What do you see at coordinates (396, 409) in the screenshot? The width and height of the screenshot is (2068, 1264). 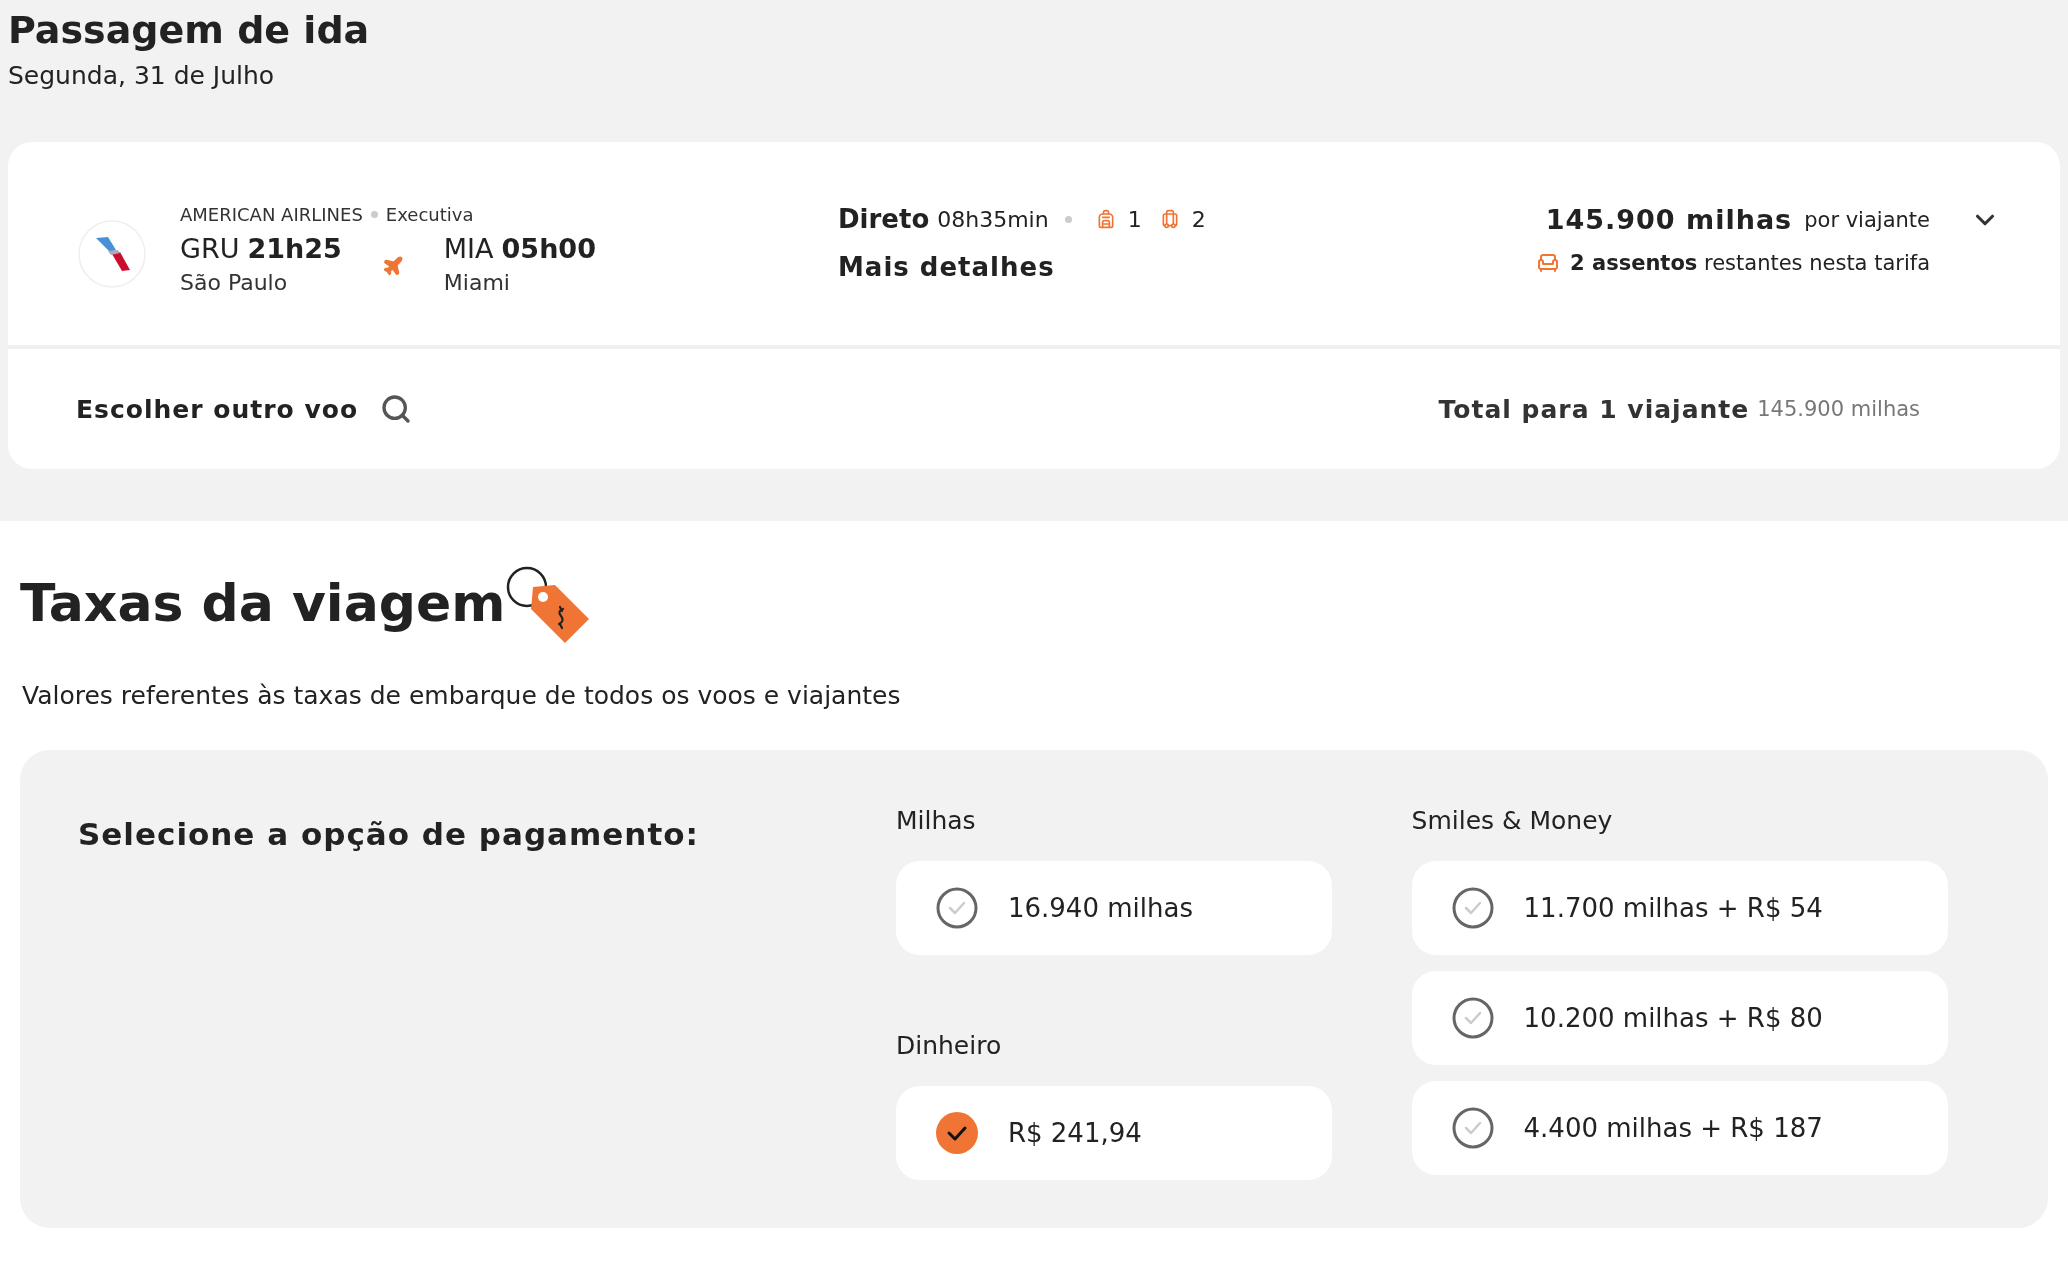 I see `search-icon` at bounding box center [396, 409].